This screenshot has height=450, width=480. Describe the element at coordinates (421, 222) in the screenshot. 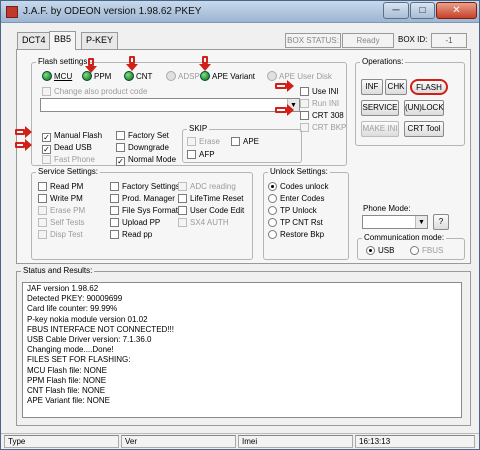

I see `chevron-down-icon: ▼` at that location.